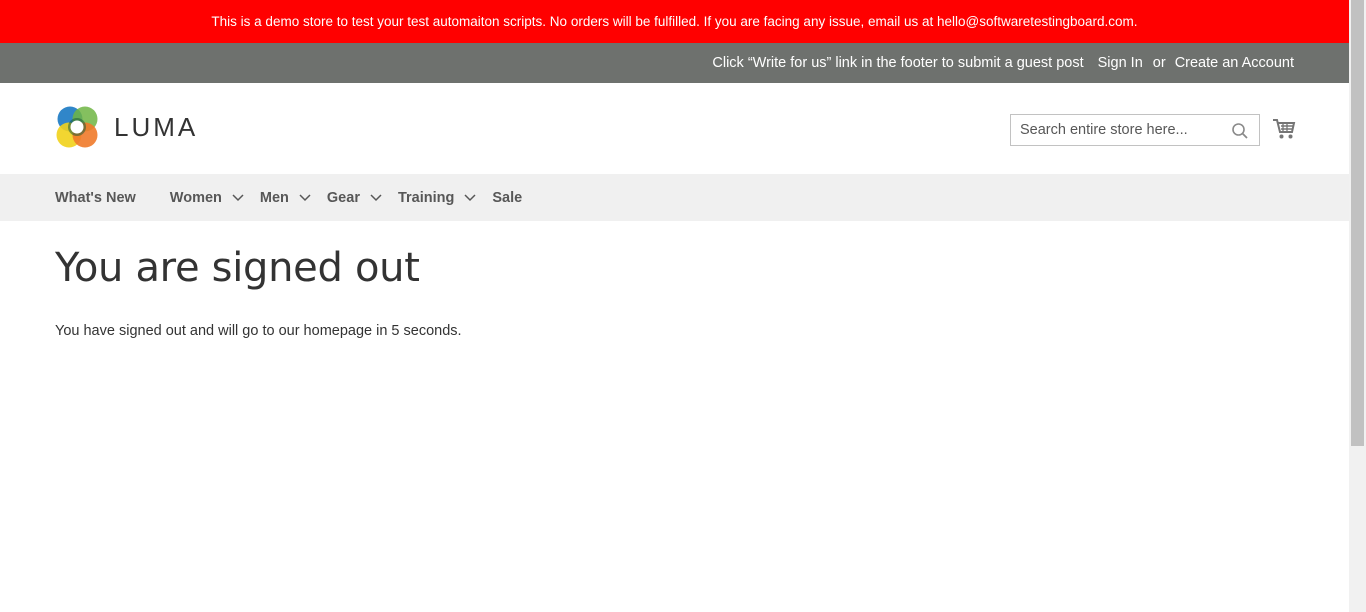 The height and width of the screenshot is (612, 1366). What do you see at coordinates (77, 127) in the screenshot?
I see `luma-logo-icon` at bounding box center [77, 127].